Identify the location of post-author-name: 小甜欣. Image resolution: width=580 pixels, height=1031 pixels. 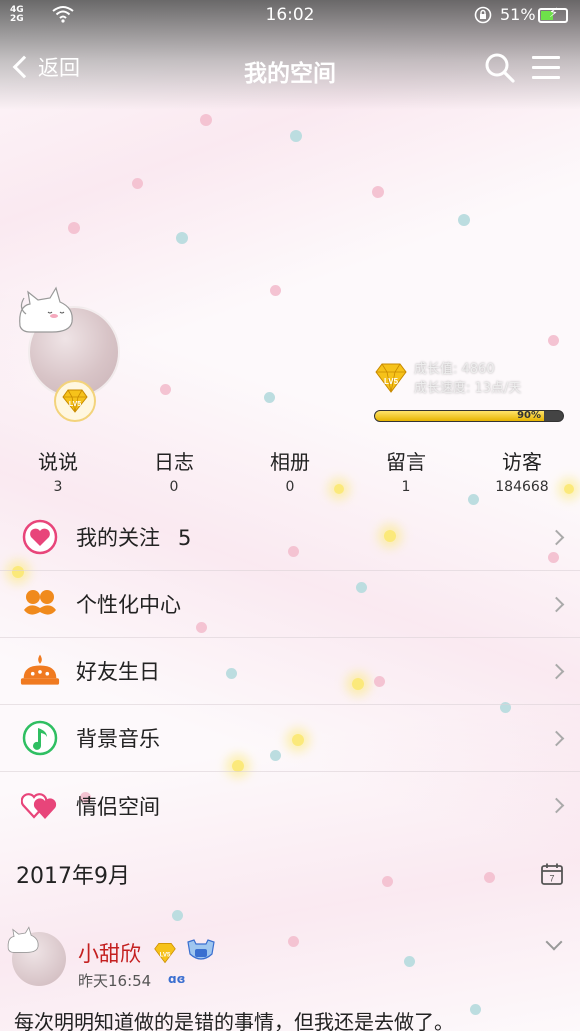
(109, 953).